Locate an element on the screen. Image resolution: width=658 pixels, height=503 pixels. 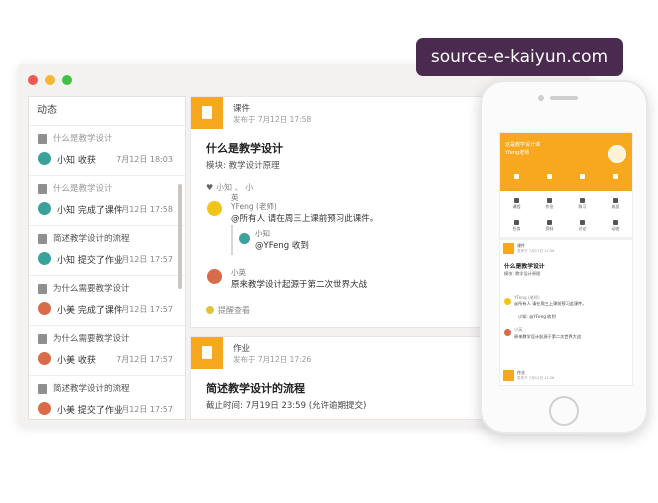
activity-user: 小知 提交了作业 is located at coordinates (90, 261).